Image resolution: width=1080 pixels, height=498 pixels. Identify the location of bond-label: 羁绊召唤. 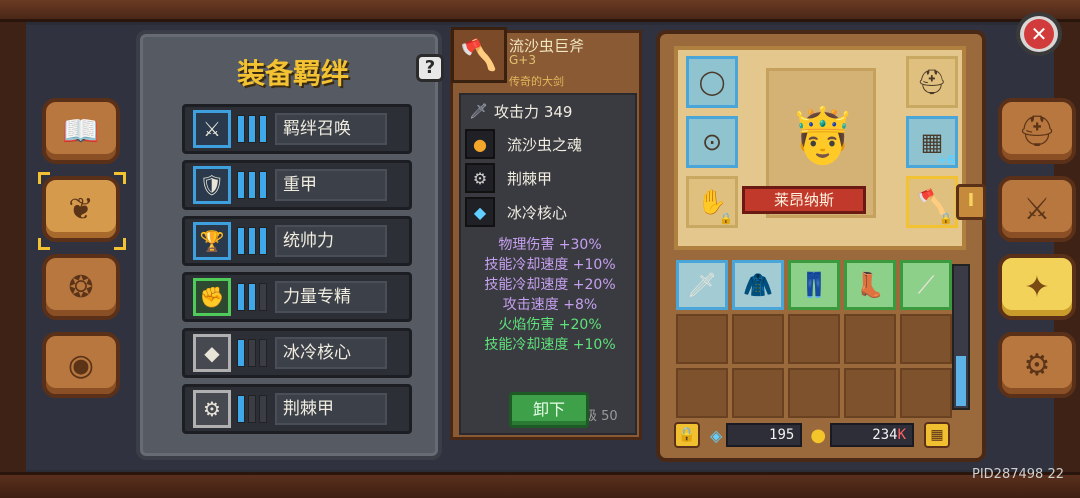
(331, 129).